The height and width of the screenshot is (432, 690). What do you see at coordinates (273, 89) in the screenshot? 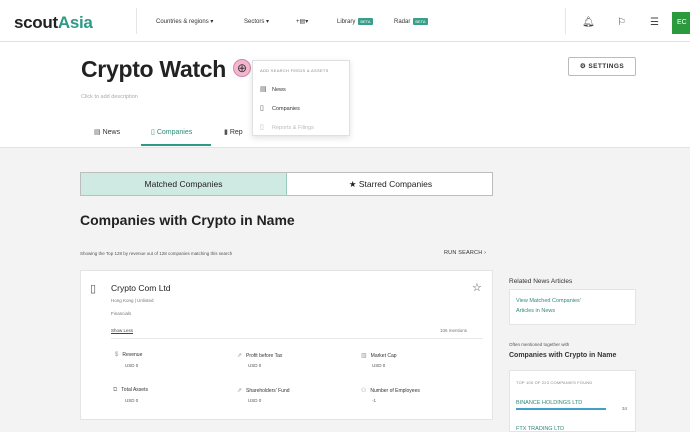
I see `menu-item-news: ▤ News` at bounding box center [273, 89].